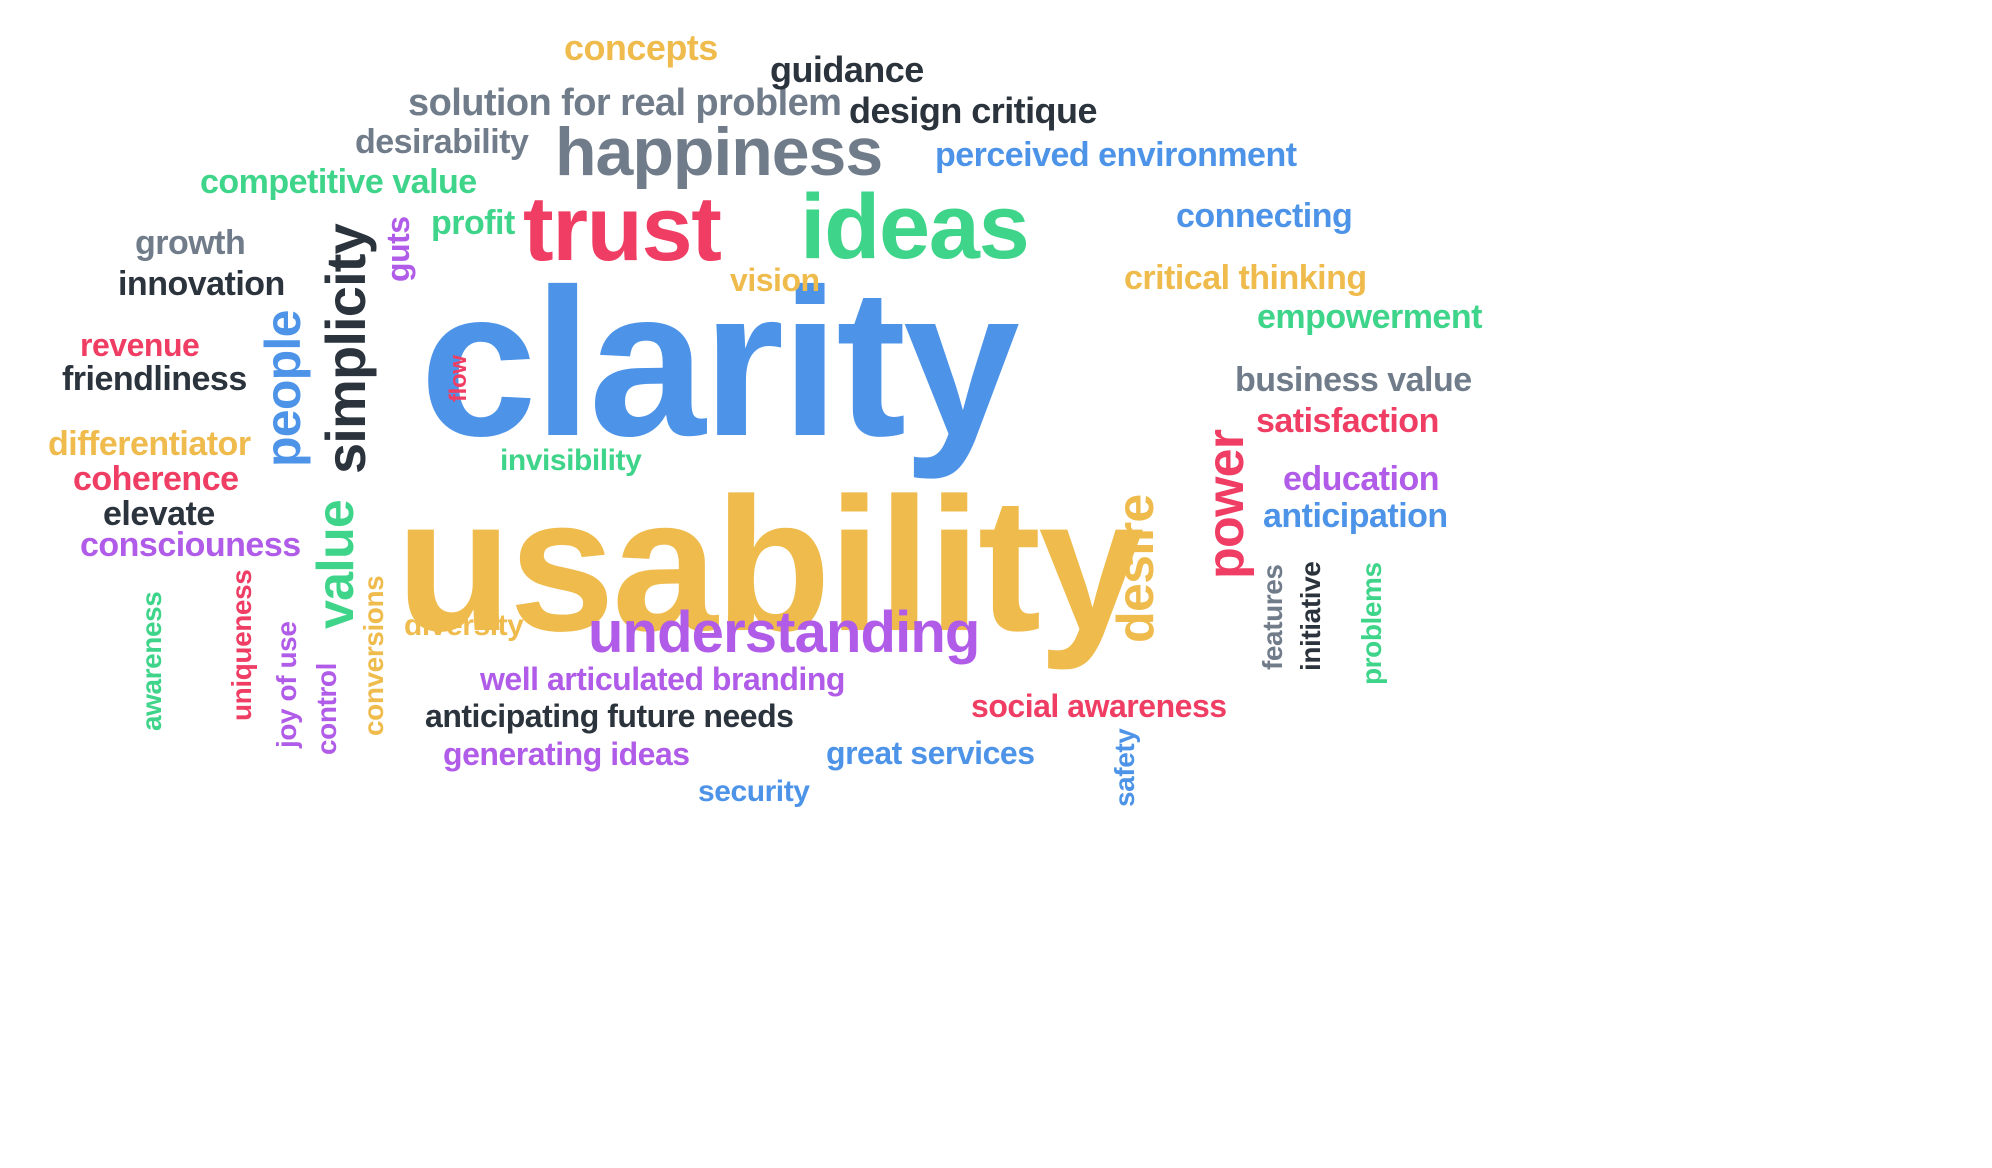 This screenshot has height=1168, width=1992. What do you see at coordinates (156, 479) in the screenshot?
I see `word-coherence: coherence` at bounding box center [156, 479].